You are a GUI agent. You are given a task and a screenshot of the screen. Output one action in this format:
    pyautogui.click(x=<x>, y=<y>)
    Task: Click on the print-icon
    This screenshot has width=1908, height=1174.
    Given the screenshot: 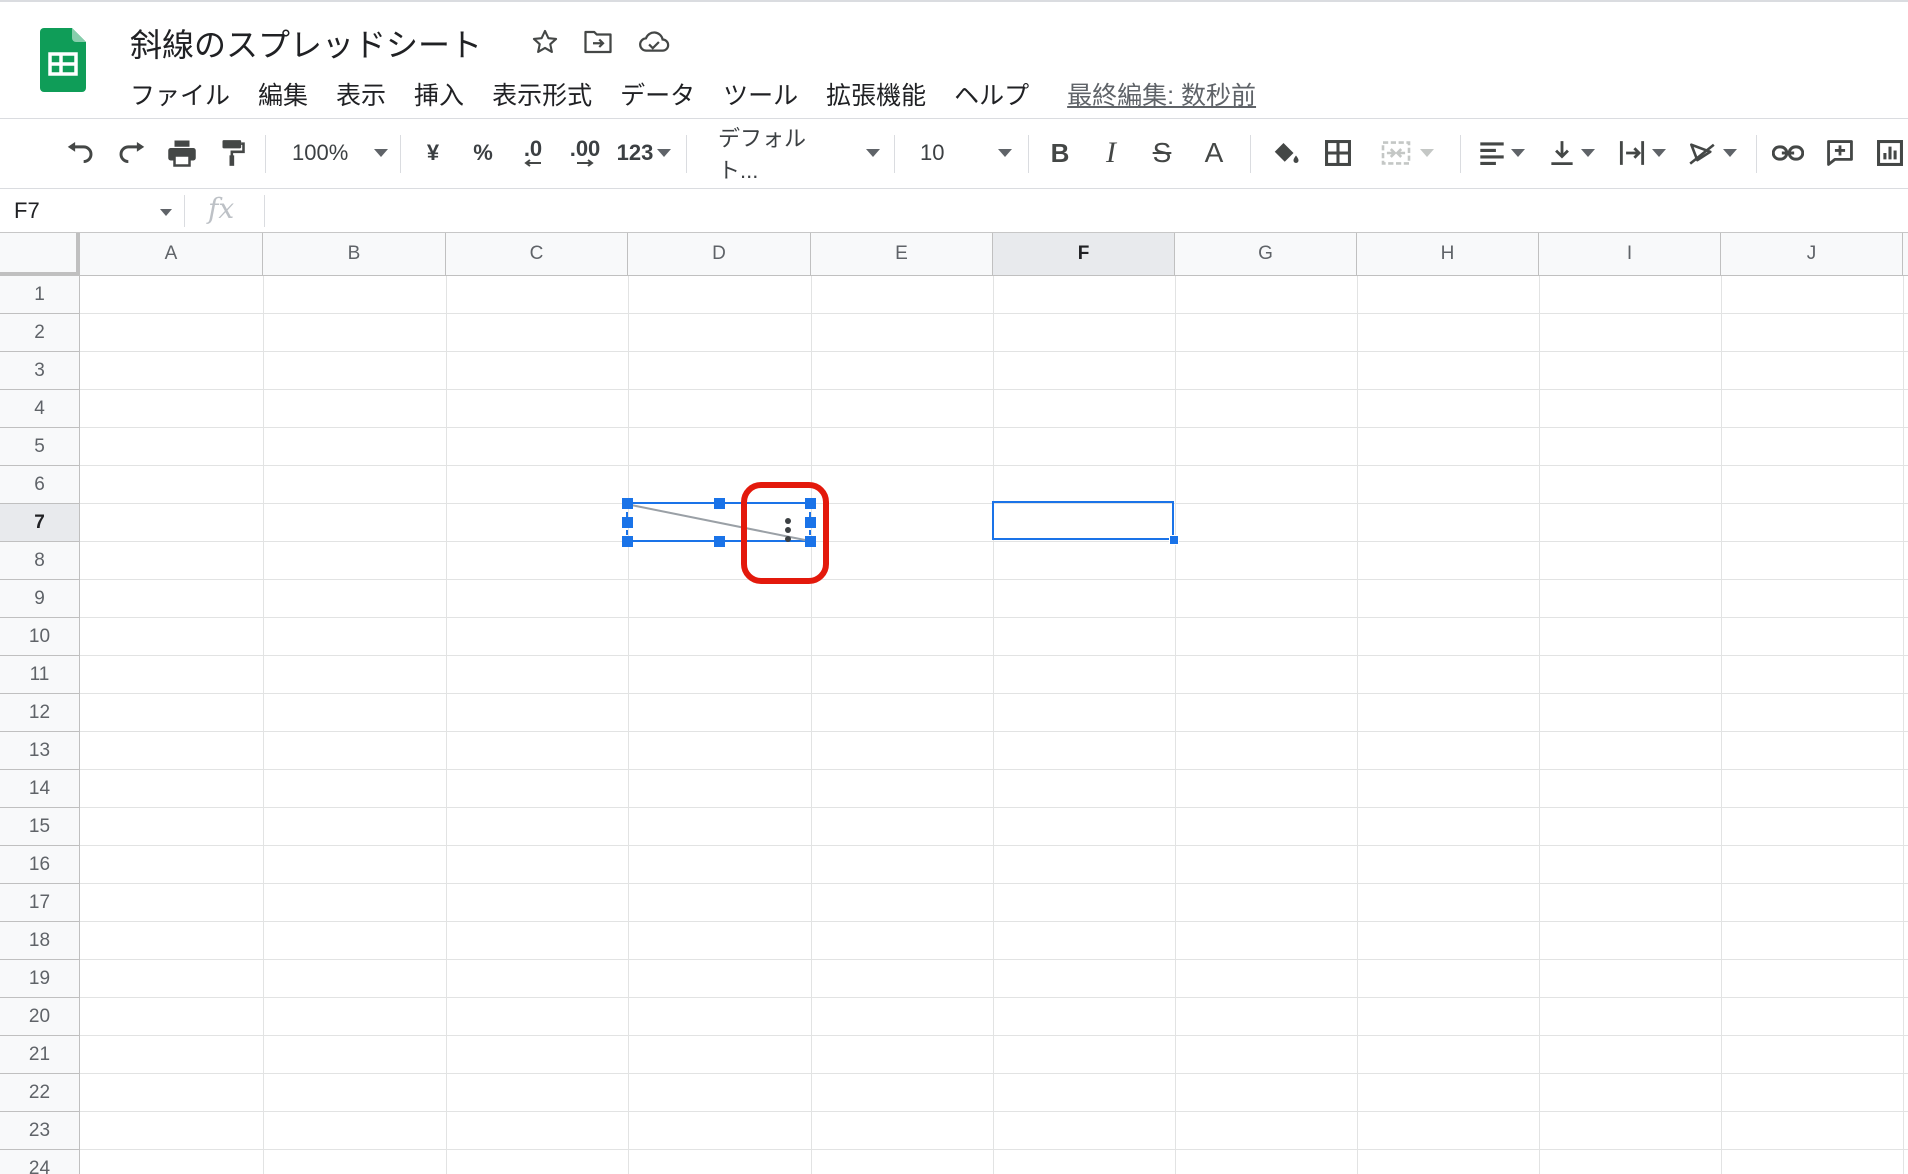 What is the action you would take?
    pyautogui.click(x=182, y=153)
    